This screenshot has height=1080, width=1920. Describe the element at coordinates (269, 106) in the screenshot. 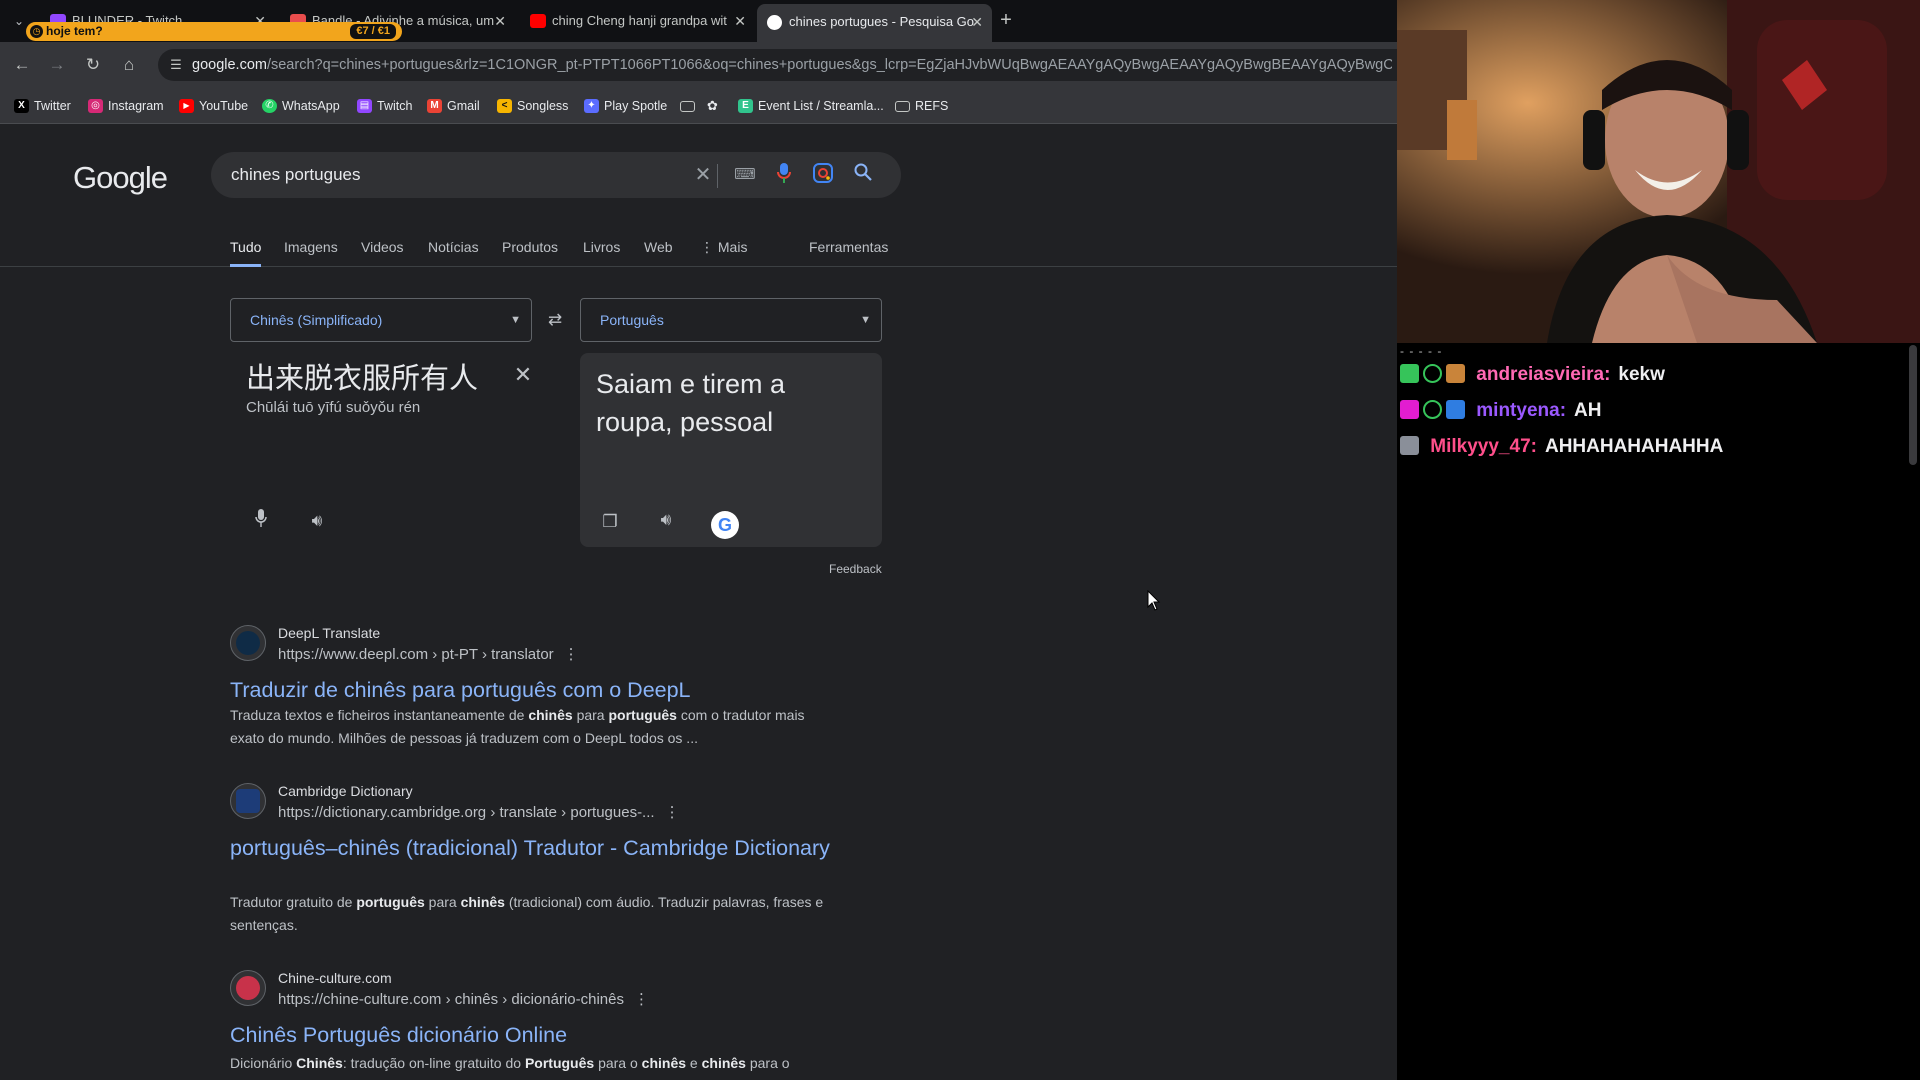

I see `whatsapp-icon: ✆` at that location.